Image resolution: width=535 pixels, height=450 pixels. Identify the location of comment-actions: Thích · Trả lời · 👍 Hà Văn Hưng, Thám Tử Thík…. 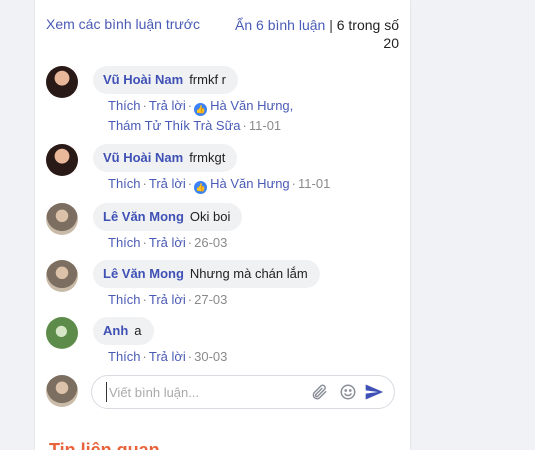
(201, 115).